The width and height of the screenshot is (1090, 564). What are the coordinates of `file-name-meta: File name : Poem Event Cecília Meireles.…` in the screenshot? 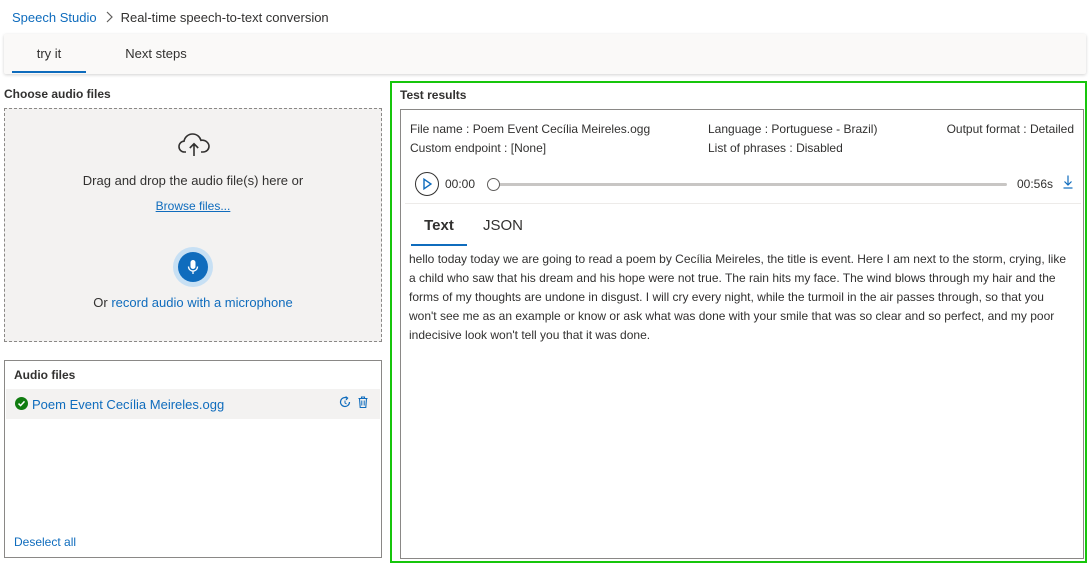 It's located at (530, 129).